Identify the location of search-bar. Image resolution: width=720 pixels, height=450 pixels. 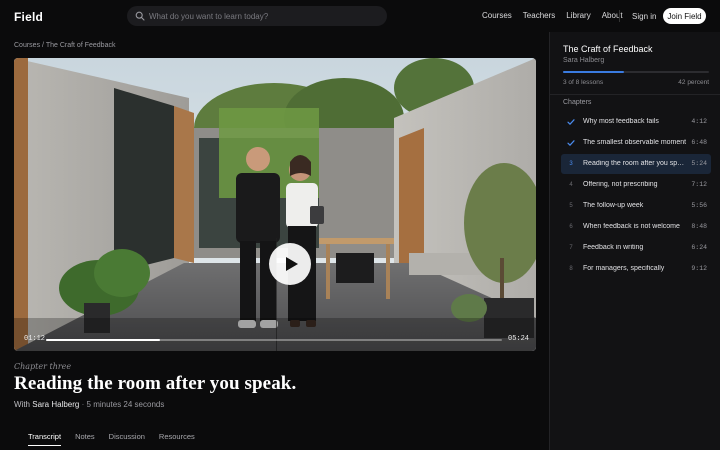
(257, 16).